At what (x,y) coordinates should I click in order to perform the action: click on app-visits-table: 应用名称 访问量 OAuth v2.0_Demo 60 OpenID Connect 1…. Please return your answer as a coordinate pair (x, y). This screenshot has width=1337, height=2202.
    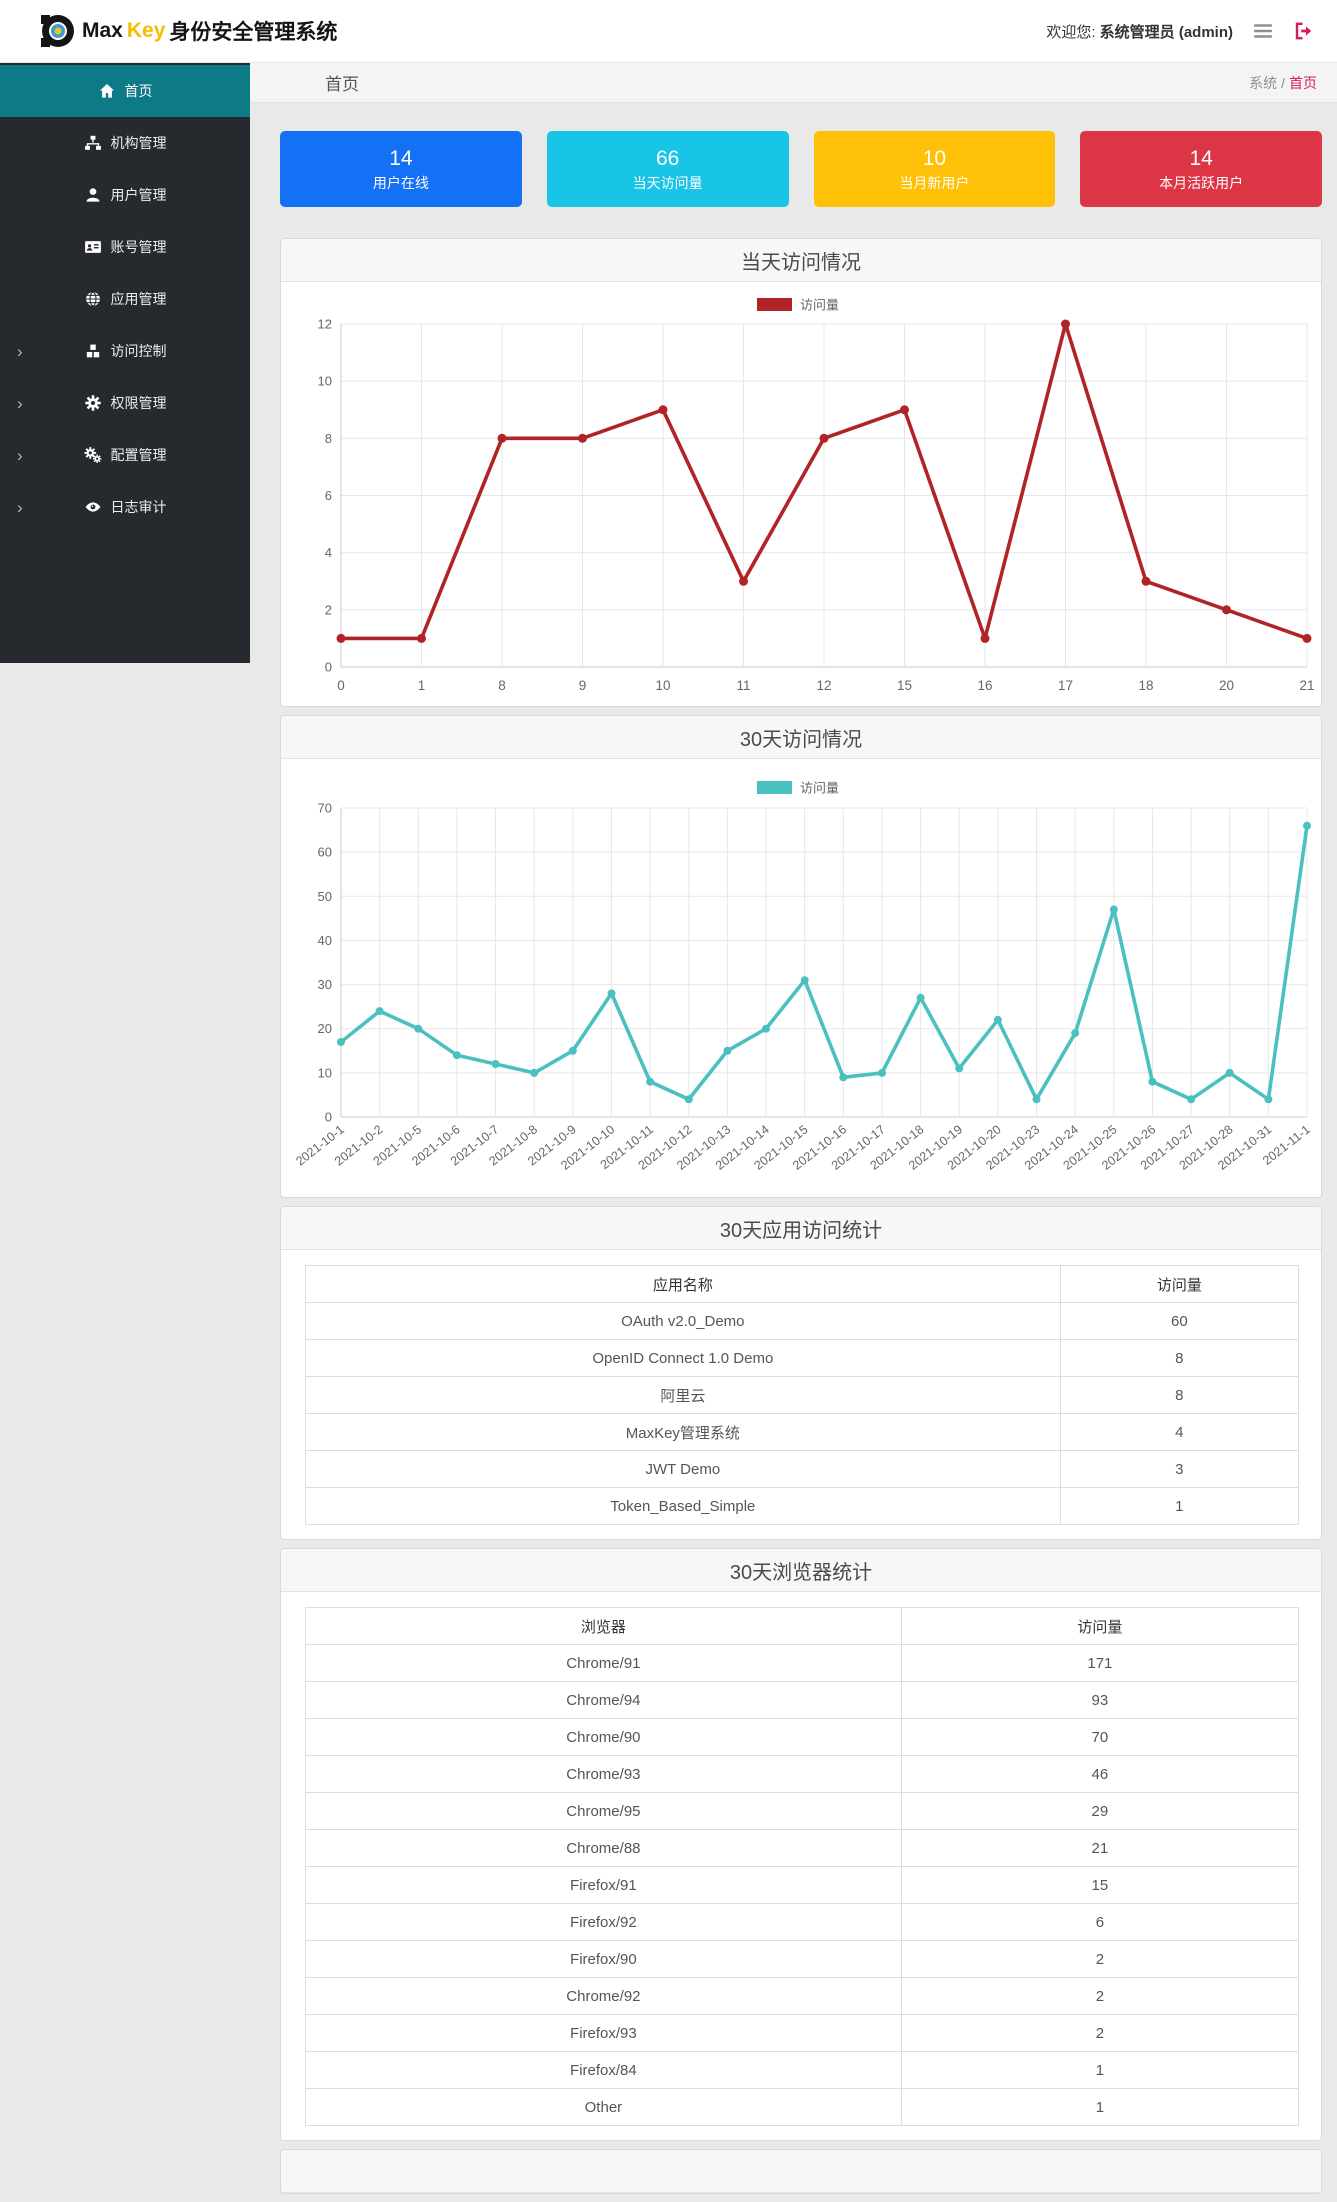
    Looking at the image, I should click on (802, 1395).